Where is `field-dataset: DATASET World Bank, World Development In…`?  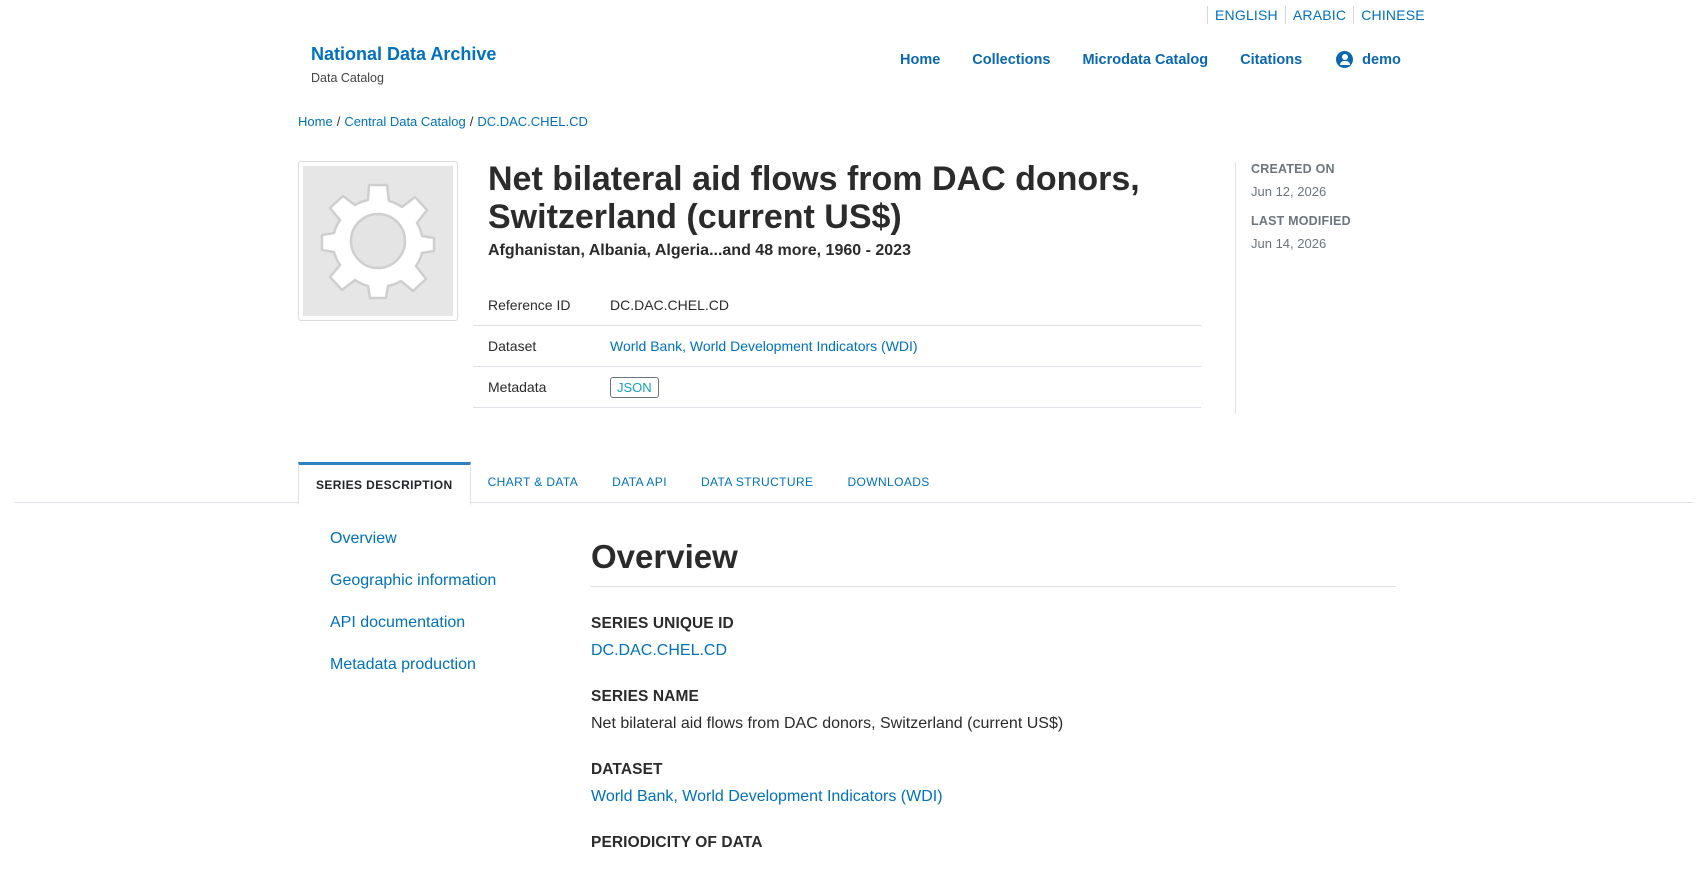
field-dataset: DATASET World Bank, World Development In… is located at coordinates (993, 783).